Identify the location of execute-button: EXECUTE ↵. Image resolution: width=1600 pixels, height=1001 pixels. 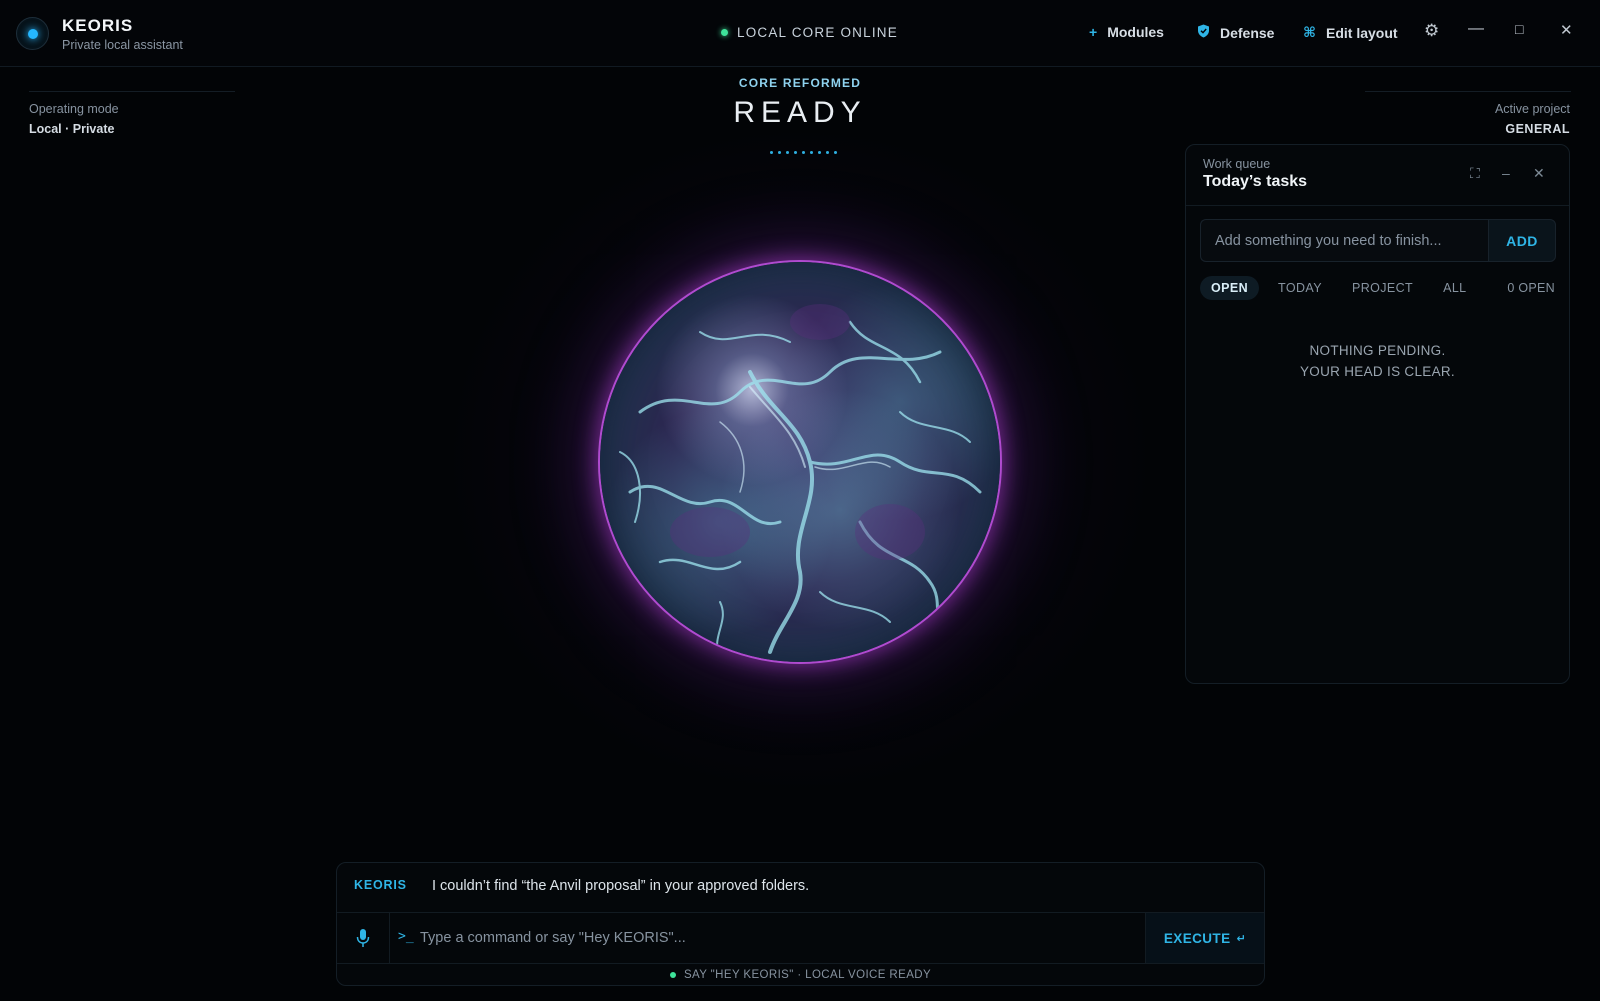
(1204, 938).